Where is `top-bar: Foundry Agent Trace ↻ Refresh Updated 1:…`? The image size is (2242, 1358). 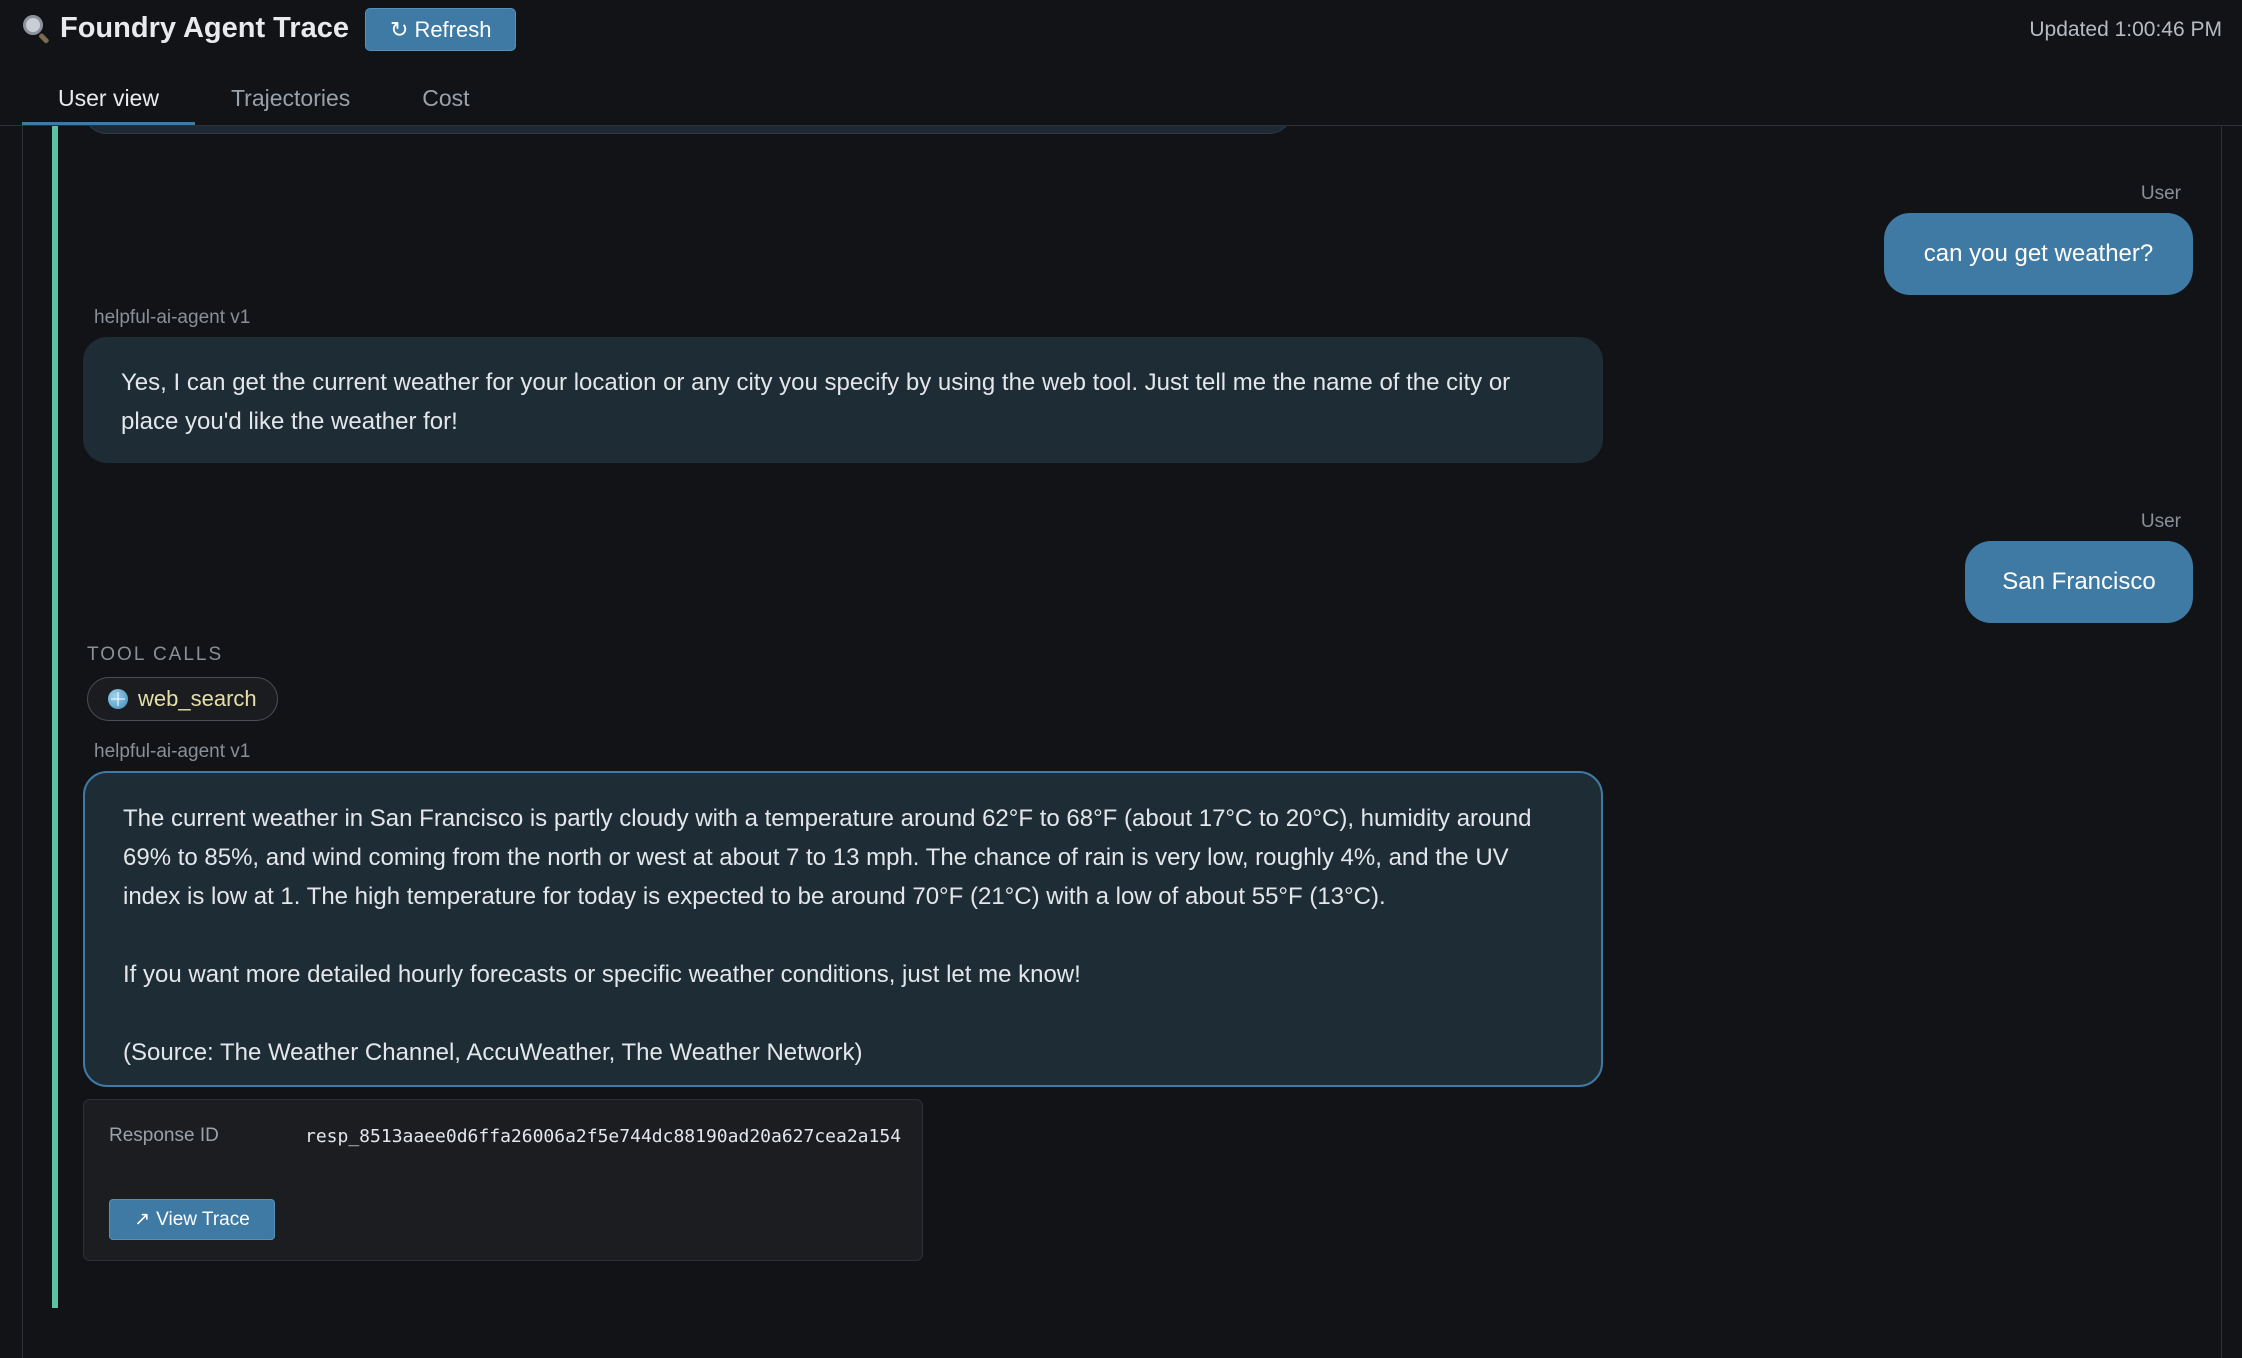 top-bar: Foundry Agent Trace ↻ Refresh Updated 1:… is located at coordinates (1121, 30).